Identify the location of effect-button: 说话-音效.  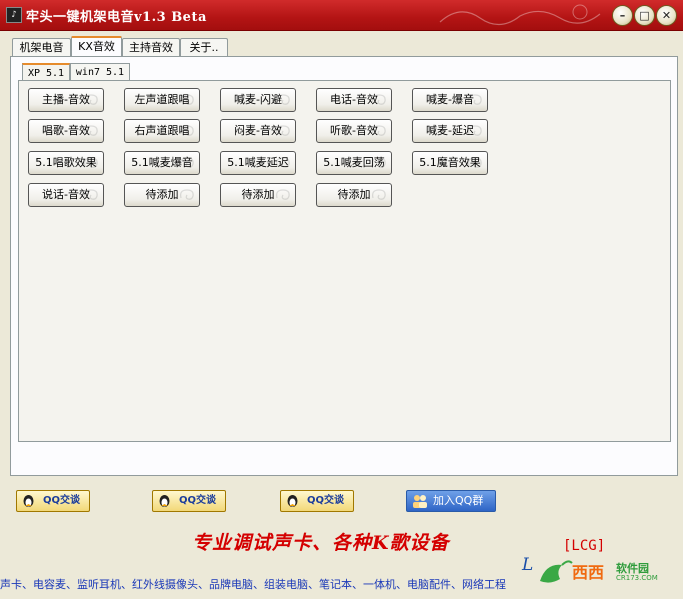
(66, 195).